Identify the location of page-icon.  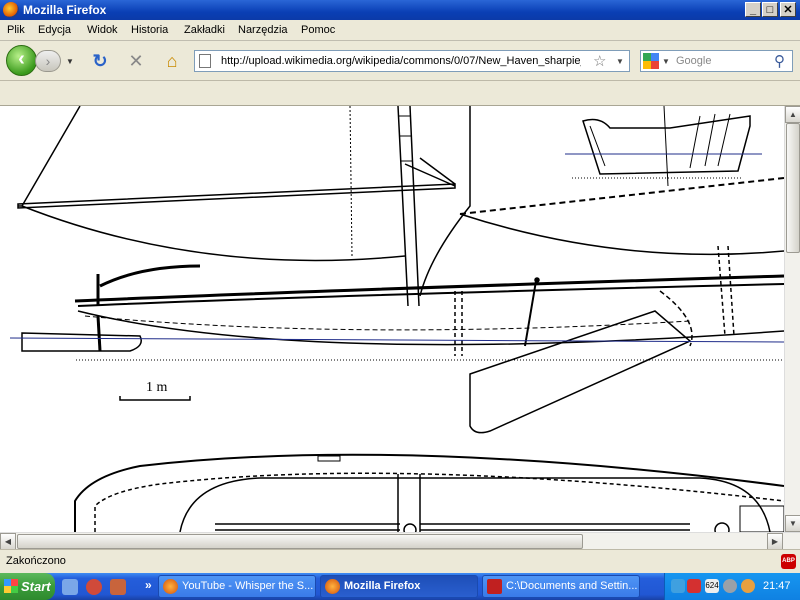
(205, 61).